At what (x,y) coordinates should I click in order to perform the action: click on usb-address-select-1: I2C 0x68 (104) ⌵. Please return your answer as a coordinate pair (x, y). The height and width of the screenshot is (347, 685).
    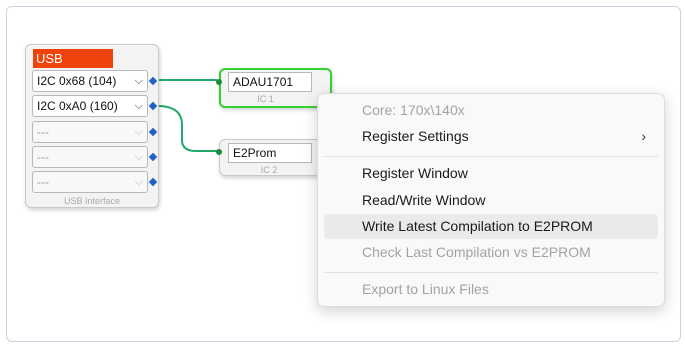
    Looking at the image, I should click on (90, 81).